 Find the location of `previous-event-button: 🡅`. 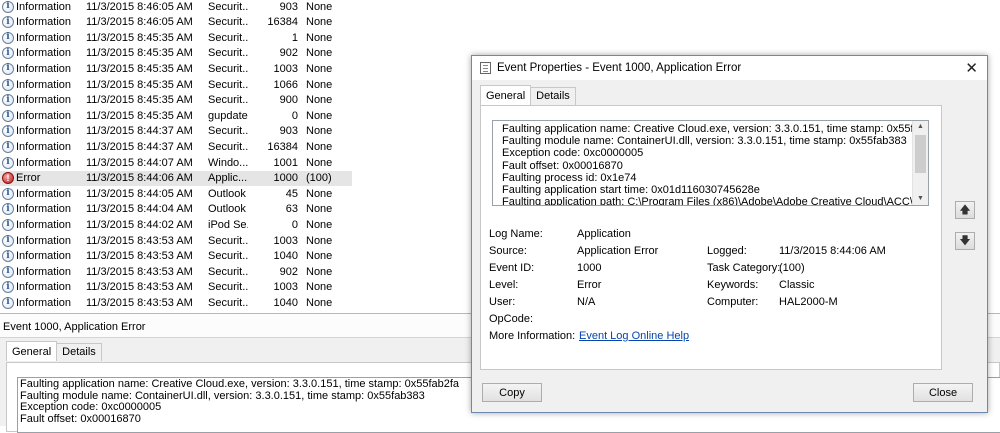

previous-event-button: 🡅 is located at coordinates (965, 210).